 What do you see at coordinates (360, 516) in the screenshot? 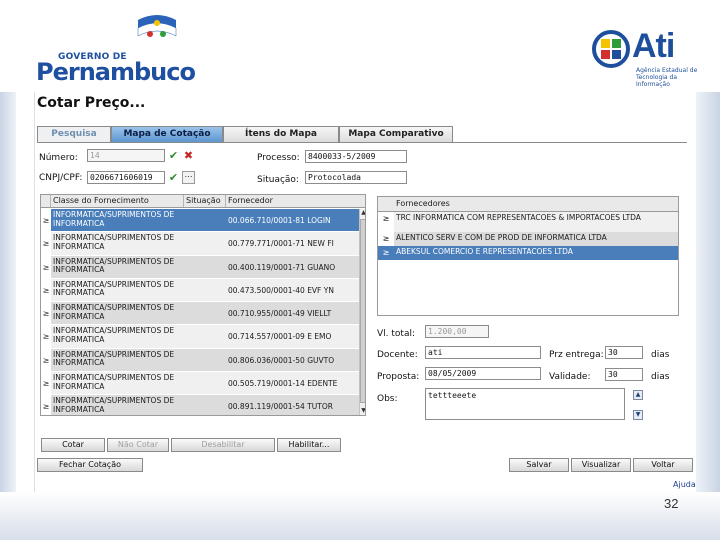
I see `bottom-decor-band` at bounding box center [360, 516].